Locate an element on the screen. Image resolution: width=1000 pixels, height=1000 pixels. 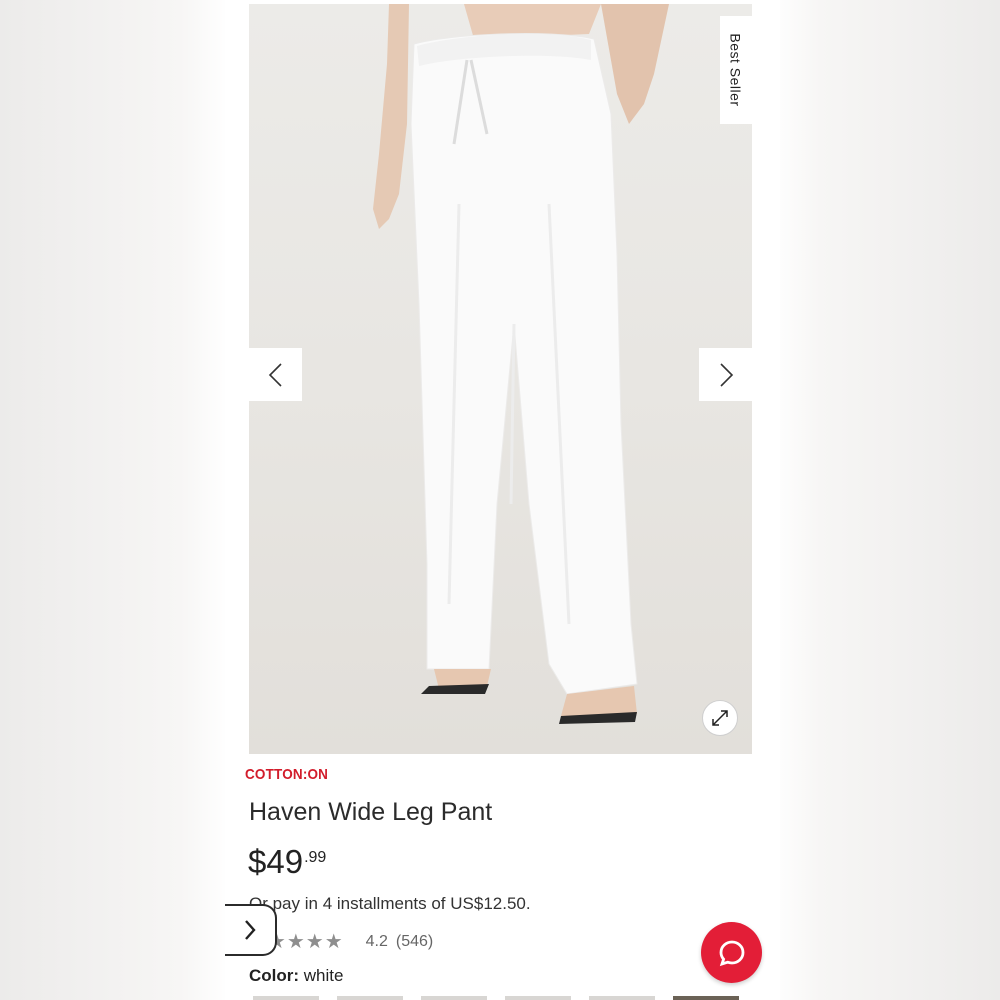
product-price: $49 .99 is located at coordinates (287, 862).